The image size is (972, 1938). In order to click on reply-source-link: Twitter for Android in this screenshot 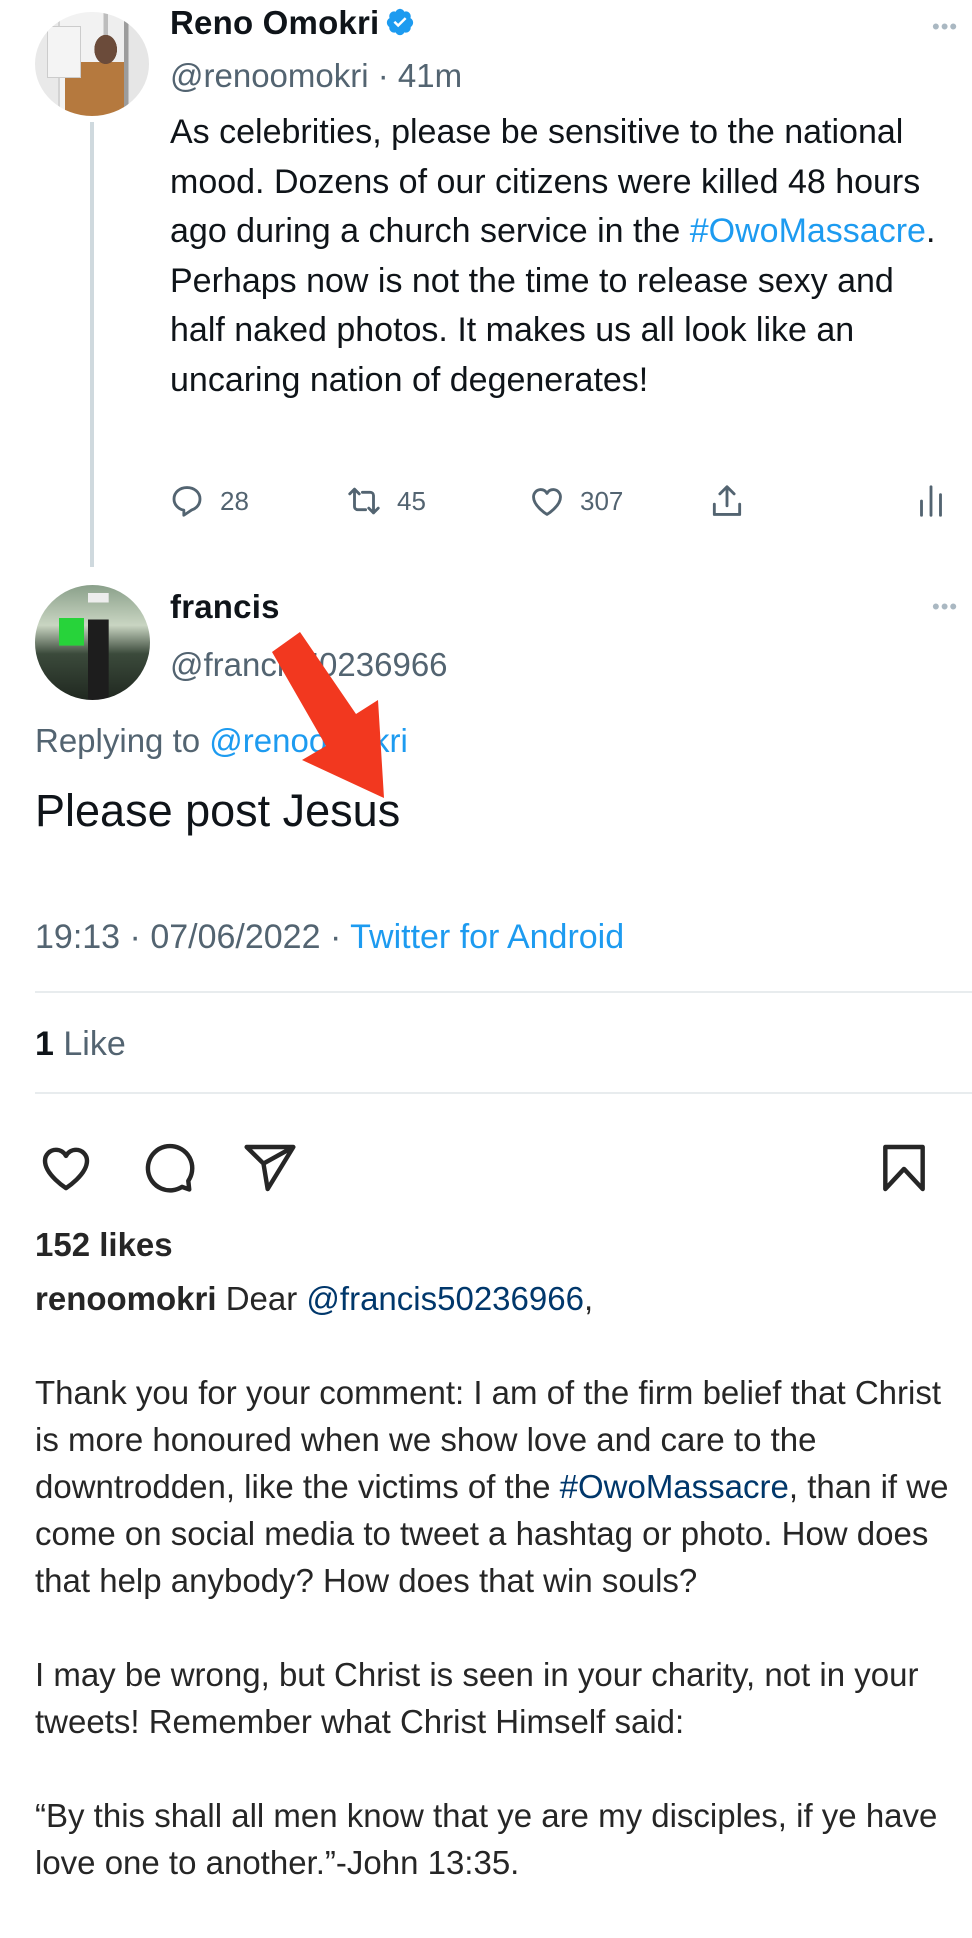, I will do `click(487, 937)`.